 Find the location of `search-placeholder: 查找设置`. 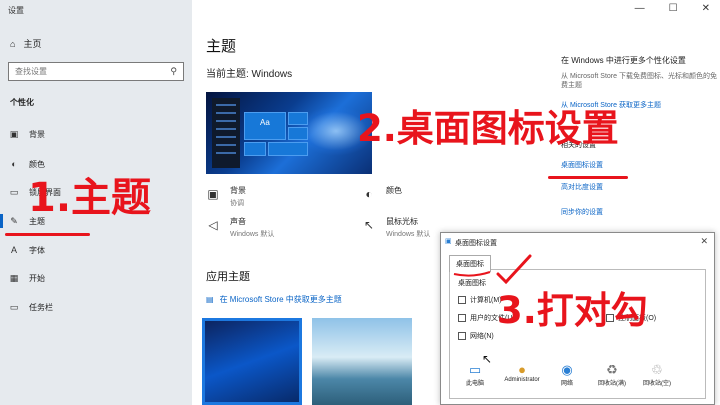

search-placeholder: 查找设置 is located at coordinates (31, 71).